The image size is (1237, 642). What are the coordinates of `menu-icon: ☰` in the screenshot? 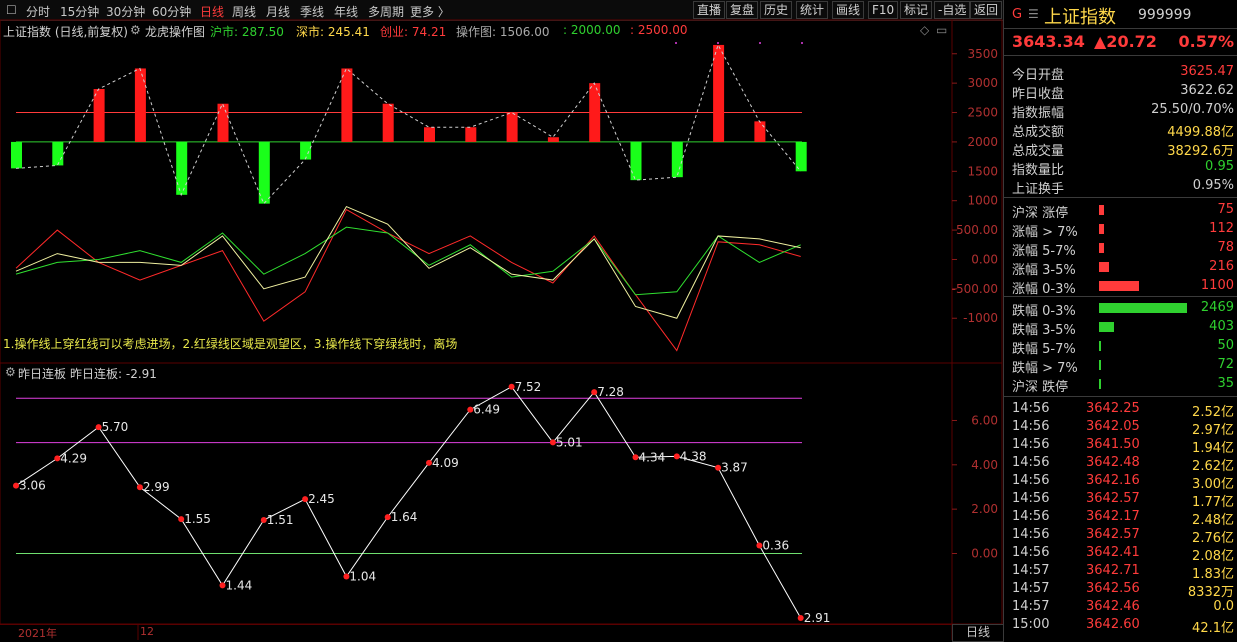 It's located at (1033, 14).